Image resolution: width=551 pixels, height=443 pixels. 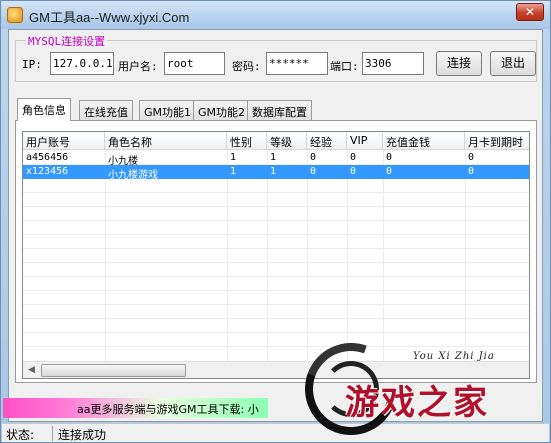 What do you see at coordinates (279, 110) in the screenshot?
I see `tab-database-config: 数据库配置` at bounding box center [279, 110].